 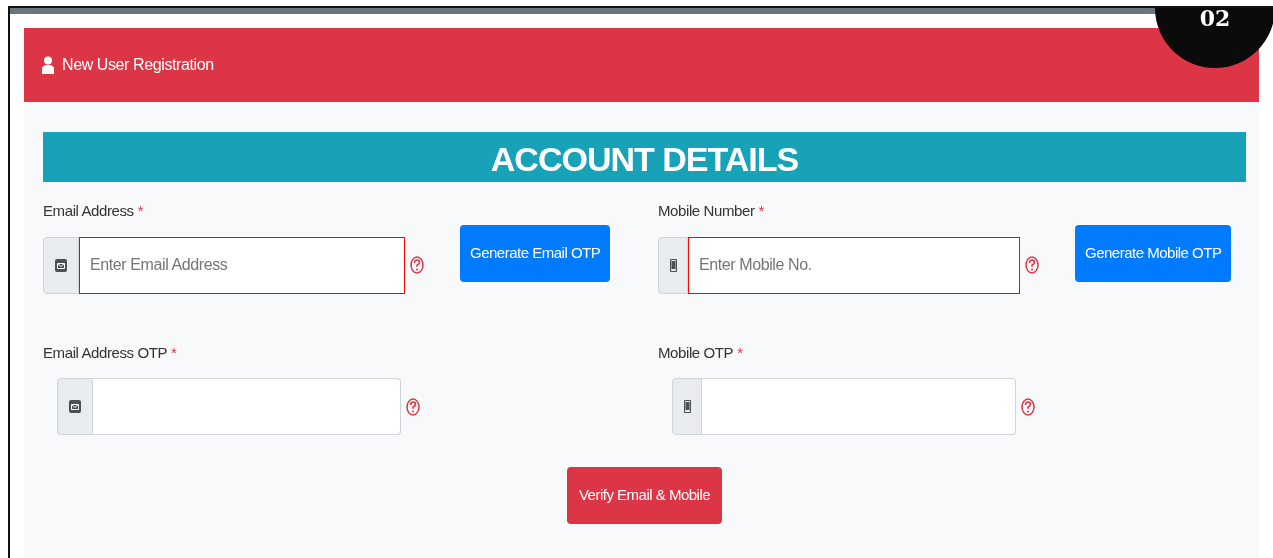 What do you see at coordinates (644, 495) in the screenshot?
I see `verify-button: Verify Email & Mobile` at bounding box center [644, 495].